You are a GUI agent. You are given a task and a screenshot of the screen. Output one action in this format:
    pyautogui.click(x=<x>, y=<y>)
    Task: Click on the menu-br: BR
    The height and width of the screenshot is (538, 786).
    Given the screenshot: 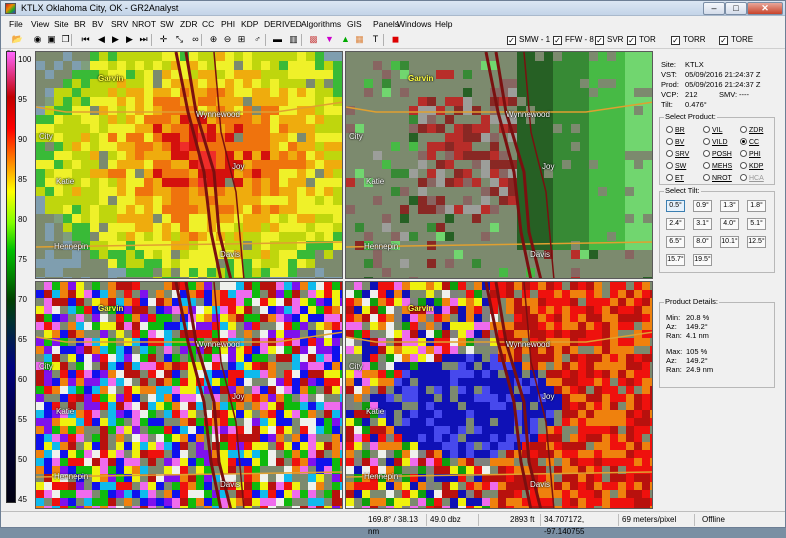 What is the action you would take?
    pyautogui.click(x=80, y=24)
    